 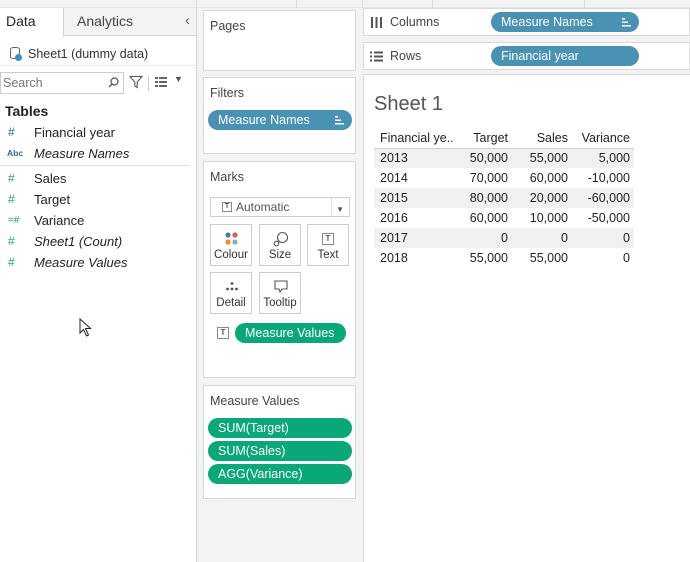 I want to click on datasource-item: Sheet1 (dummy data), so click(x=98, y=51).